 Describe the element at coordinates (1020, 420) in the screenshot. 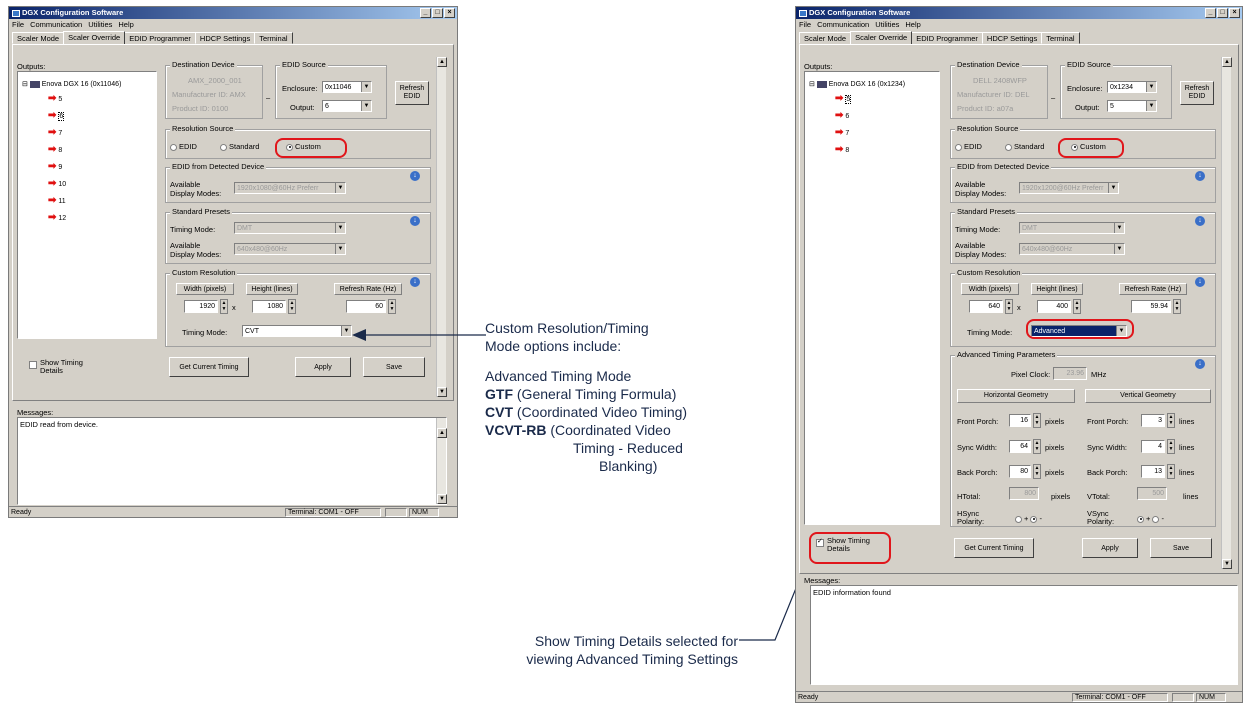

I see `h-front-porch-input: 16` at that location.